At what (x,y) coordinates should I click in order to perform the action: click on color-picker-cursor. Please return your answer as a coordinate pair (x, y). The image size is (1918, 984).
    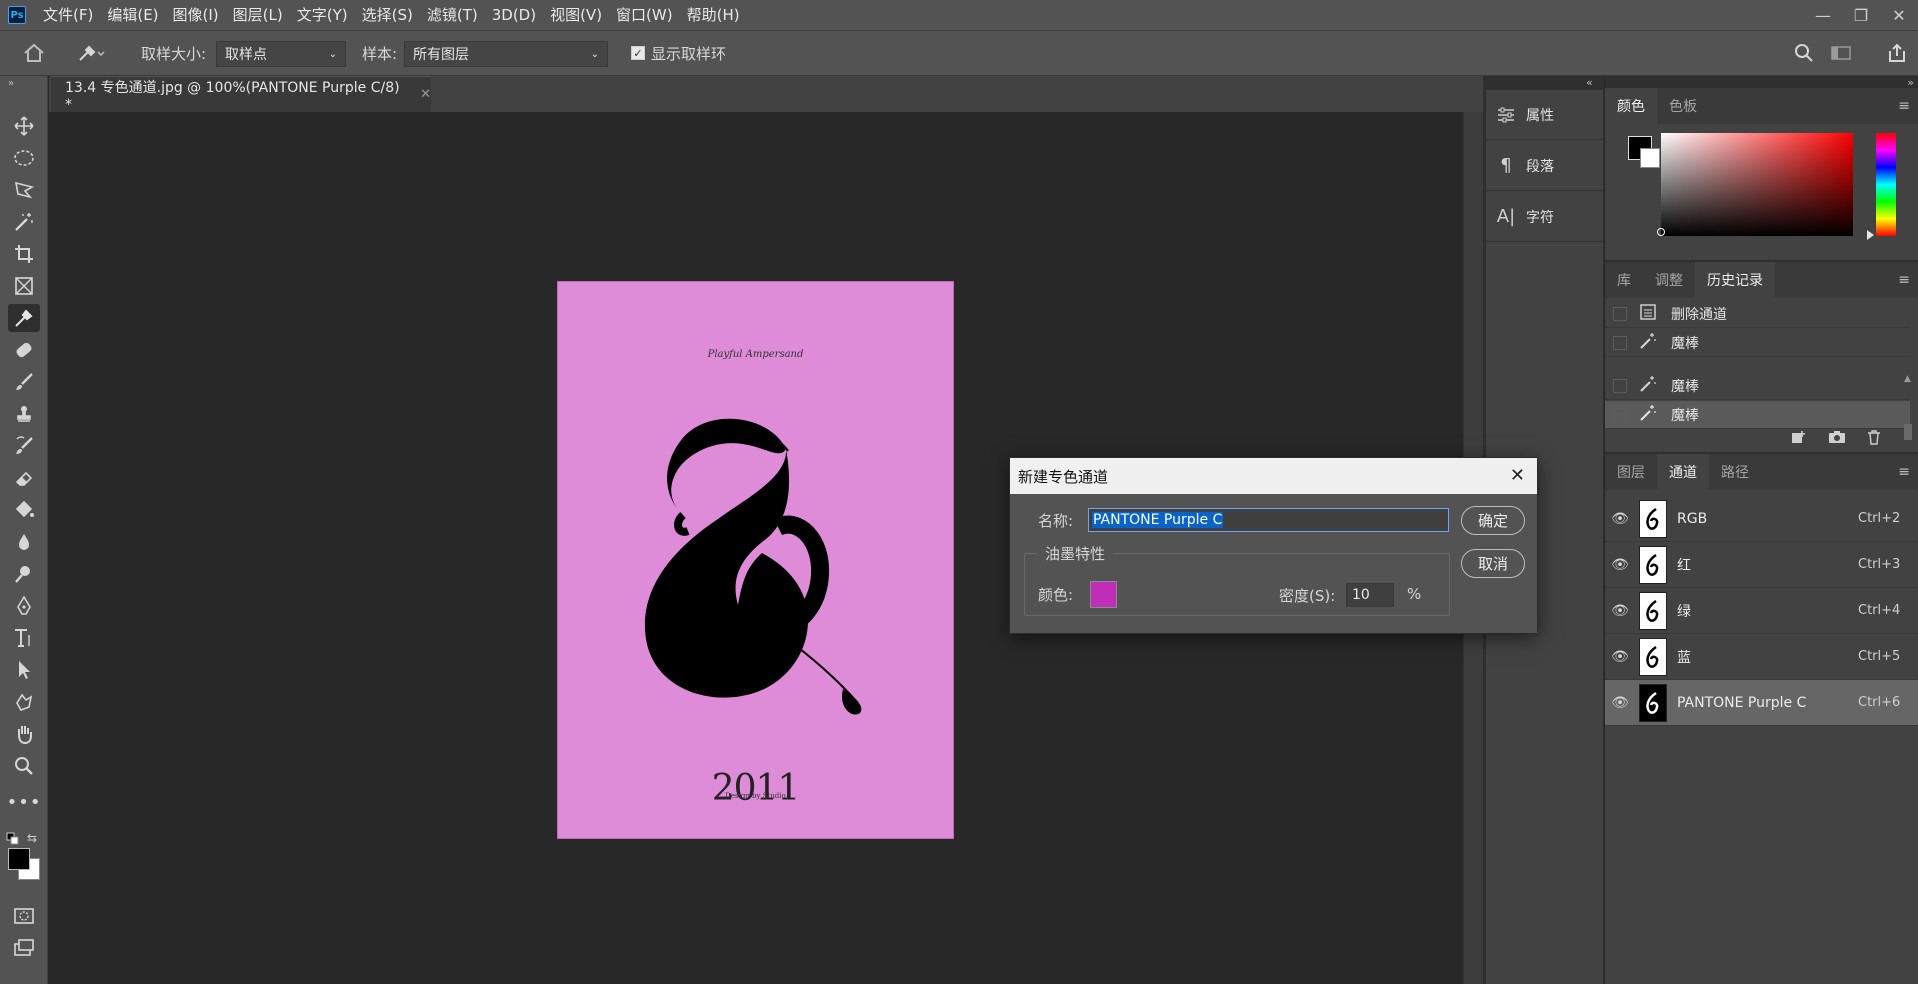
    Looking at the image, I should click on (1661, 232).